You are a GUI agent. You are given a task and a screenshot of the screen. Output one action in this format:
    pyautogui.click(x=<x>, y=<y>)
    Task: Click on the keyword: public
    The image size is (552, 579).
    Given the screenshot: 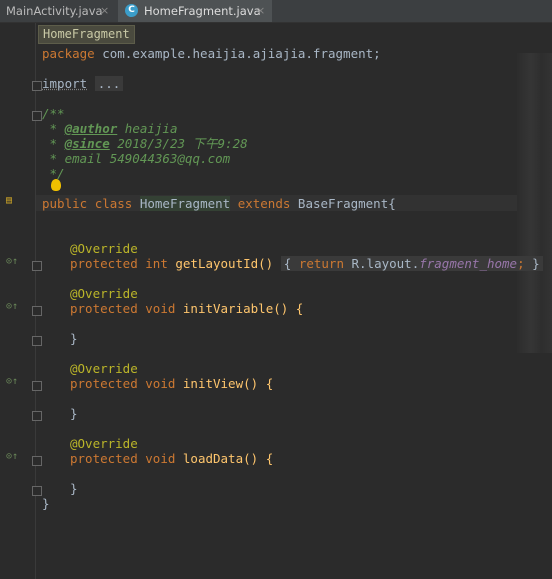 What is the action you would take?
    pyautogui.click(x=65, y=203)
    